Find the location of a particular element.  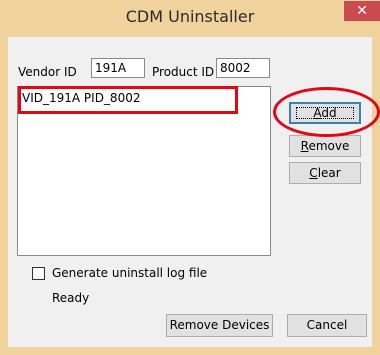

status-text: Ready is located at coordinates (71, 298).